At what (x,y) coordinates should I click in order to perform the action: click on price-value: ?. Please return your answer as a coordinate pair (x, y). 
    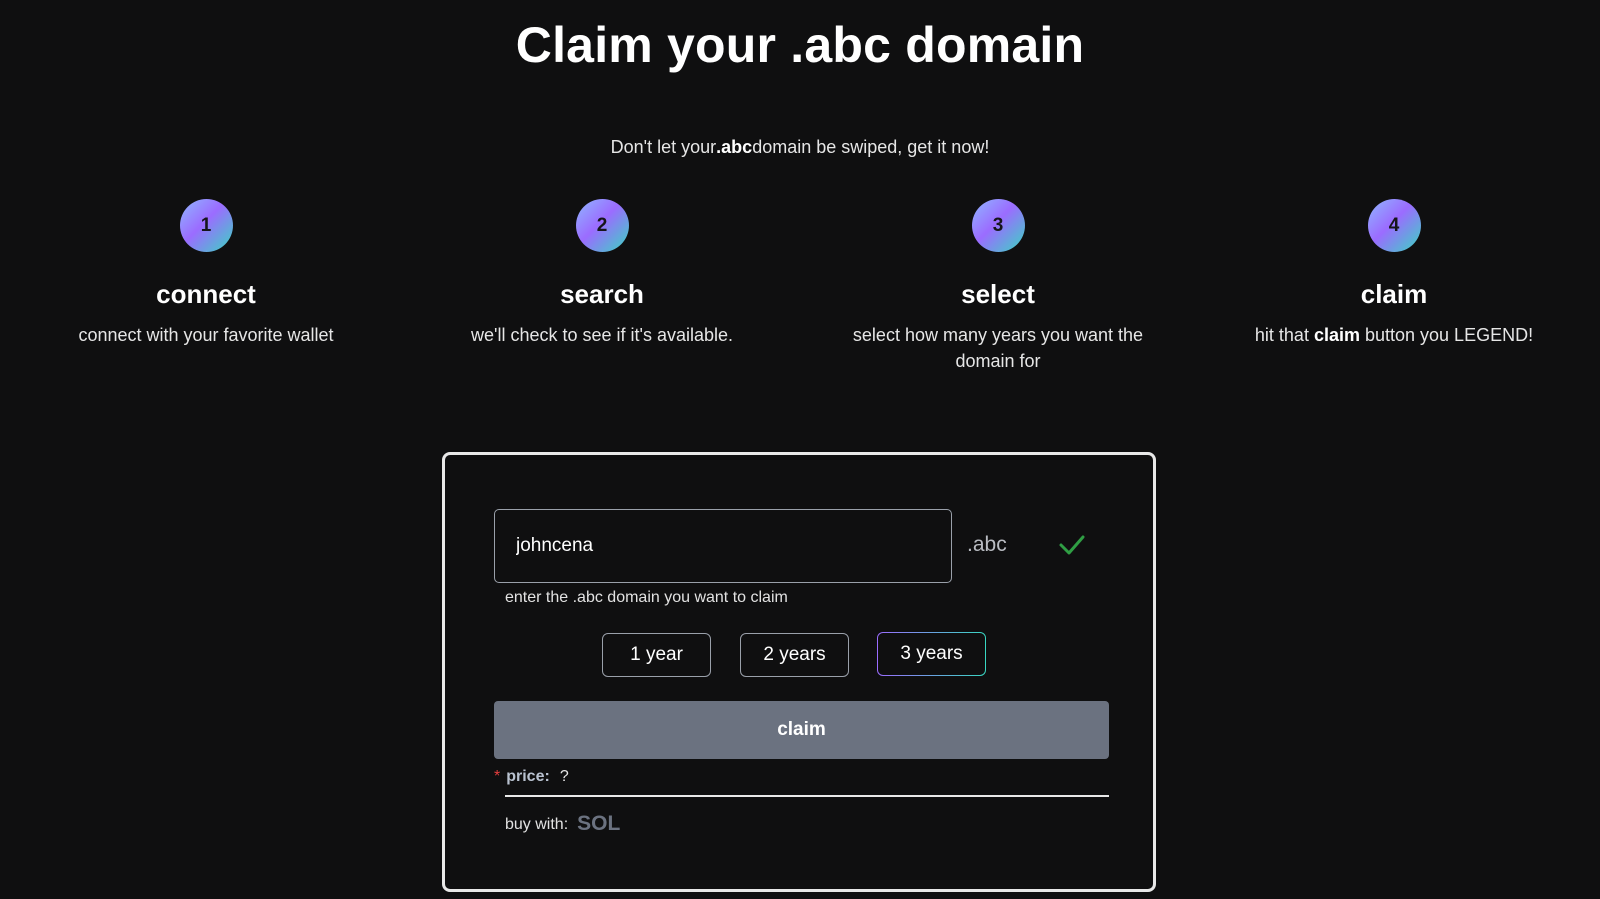
    Looking at the image, I should click on (564, 776).